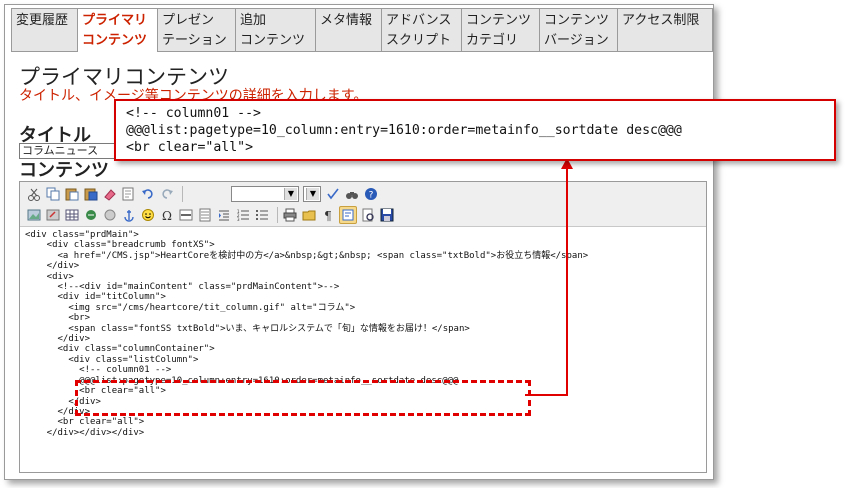 This screenshot has width=847, height=488. Describe the element at coordinates (193, 113) in the screenshot. I see `callout-line: <!-- column01 -->` at that location.